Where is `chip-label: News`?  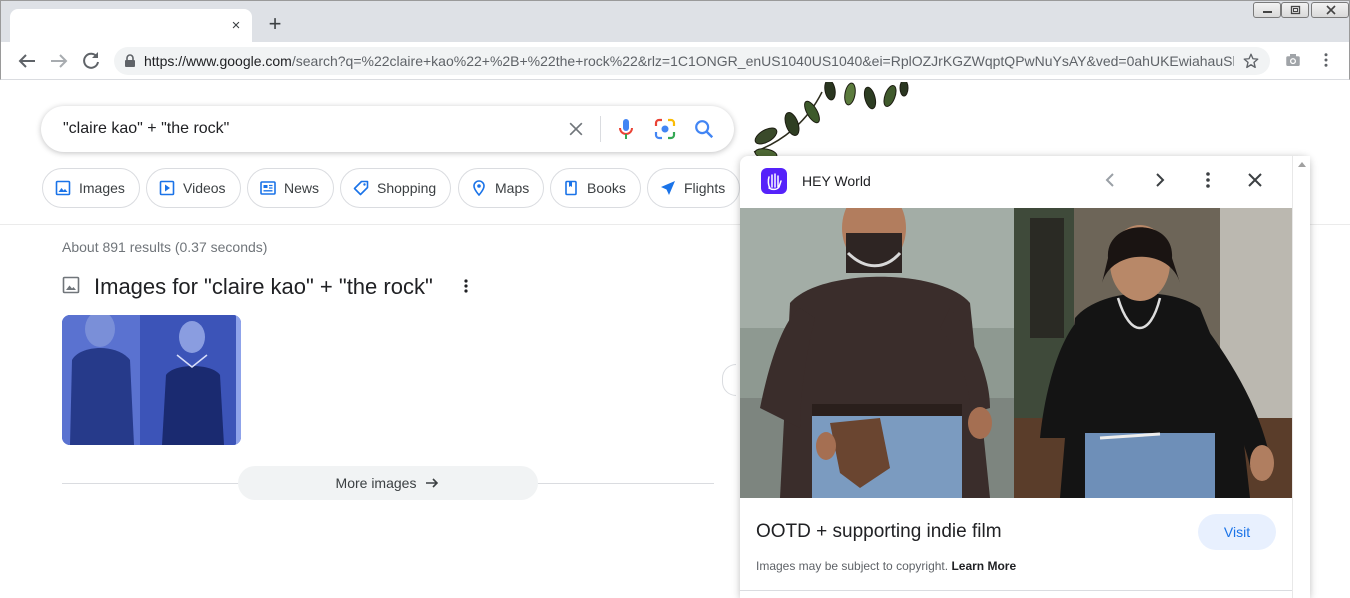 chip-label: News is located at coordinates (302, 188).